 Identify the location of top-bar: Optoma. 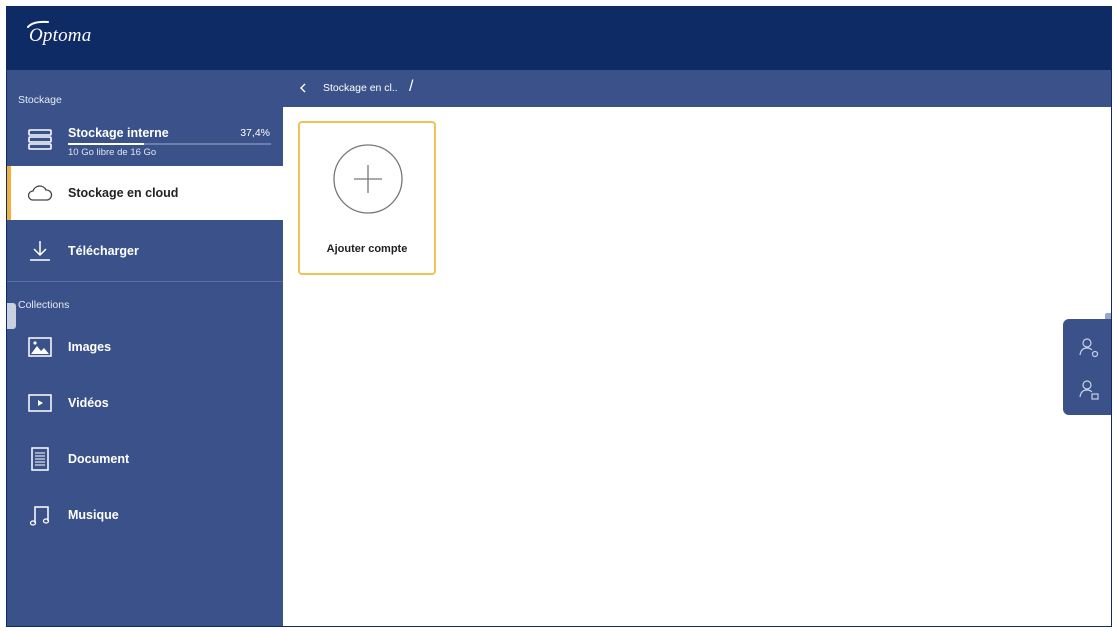
(559, 38).